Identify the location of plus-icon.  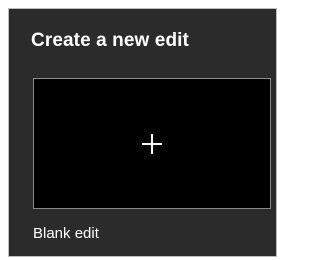
(152, 143).